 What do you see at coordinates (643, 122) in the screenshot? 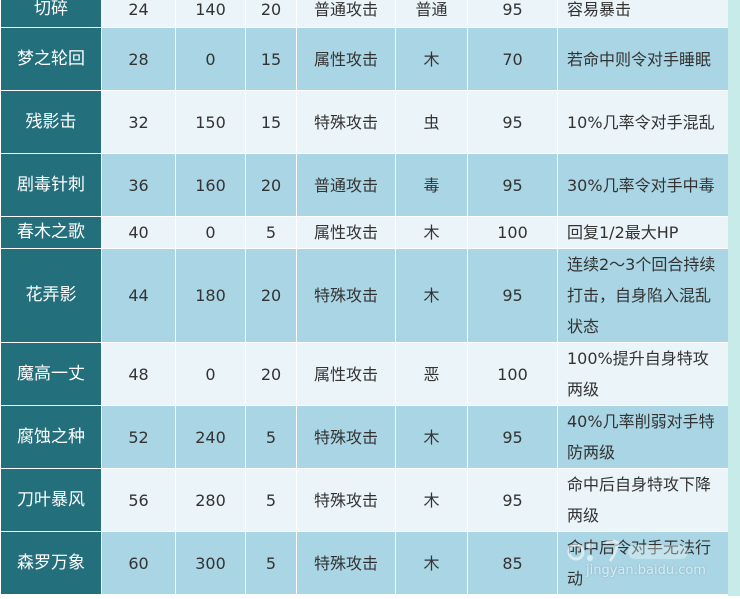
I see `skill-effect: 10%几率令对手混乱` at bounding box center [643, 122].